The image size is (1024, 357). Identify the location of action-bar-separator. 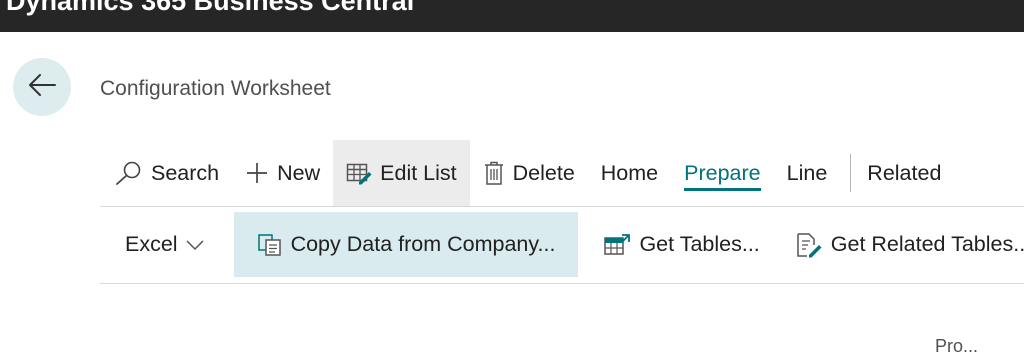
(851, 173).